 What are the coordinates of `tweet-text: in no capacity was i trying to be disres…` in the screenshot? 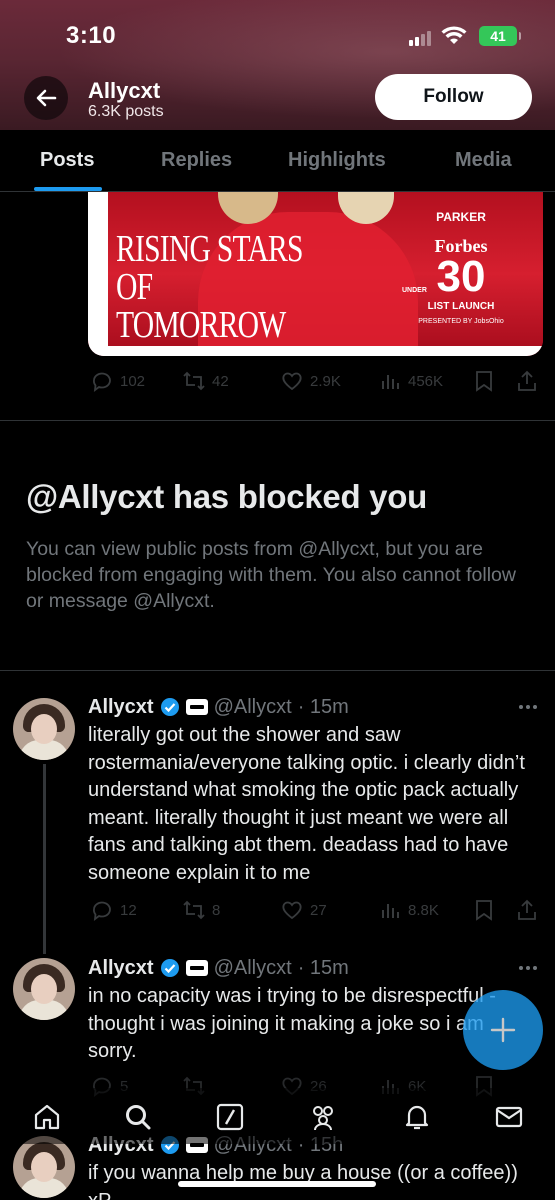 It's located at (308, 1024).